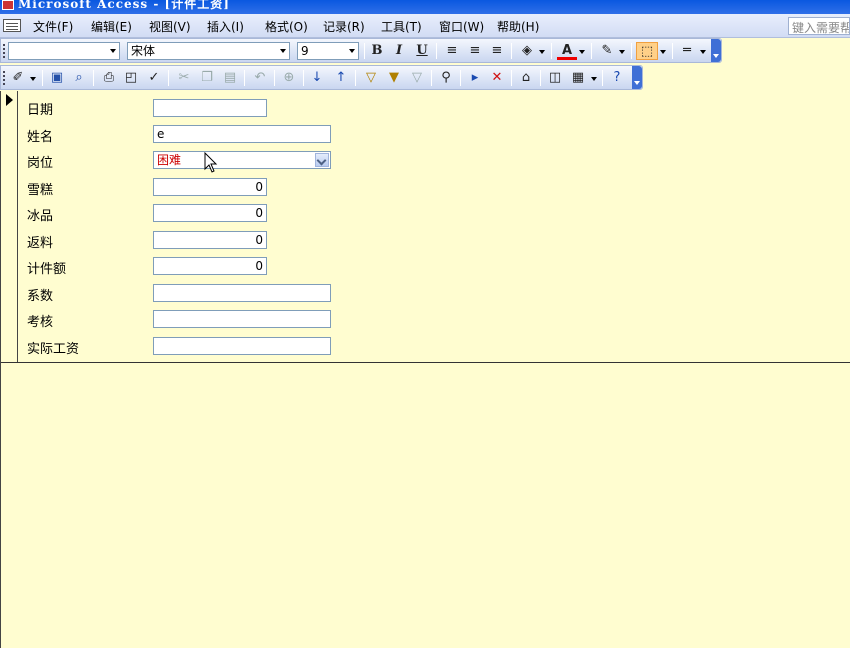  I want to click on undo-icon: ↶, so click(260, 78).